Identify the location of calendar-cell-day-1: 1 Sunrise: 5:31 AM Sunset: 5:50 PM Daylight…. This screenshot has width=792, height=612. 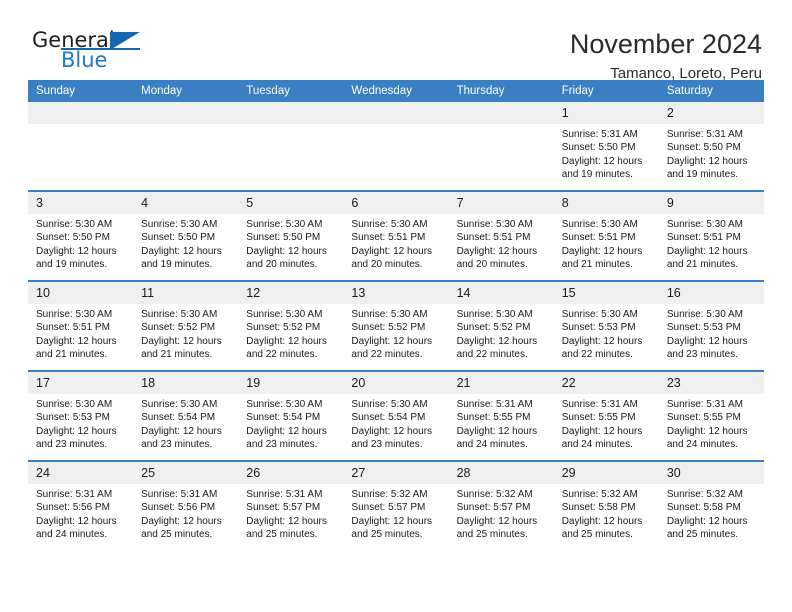
(606, 146).